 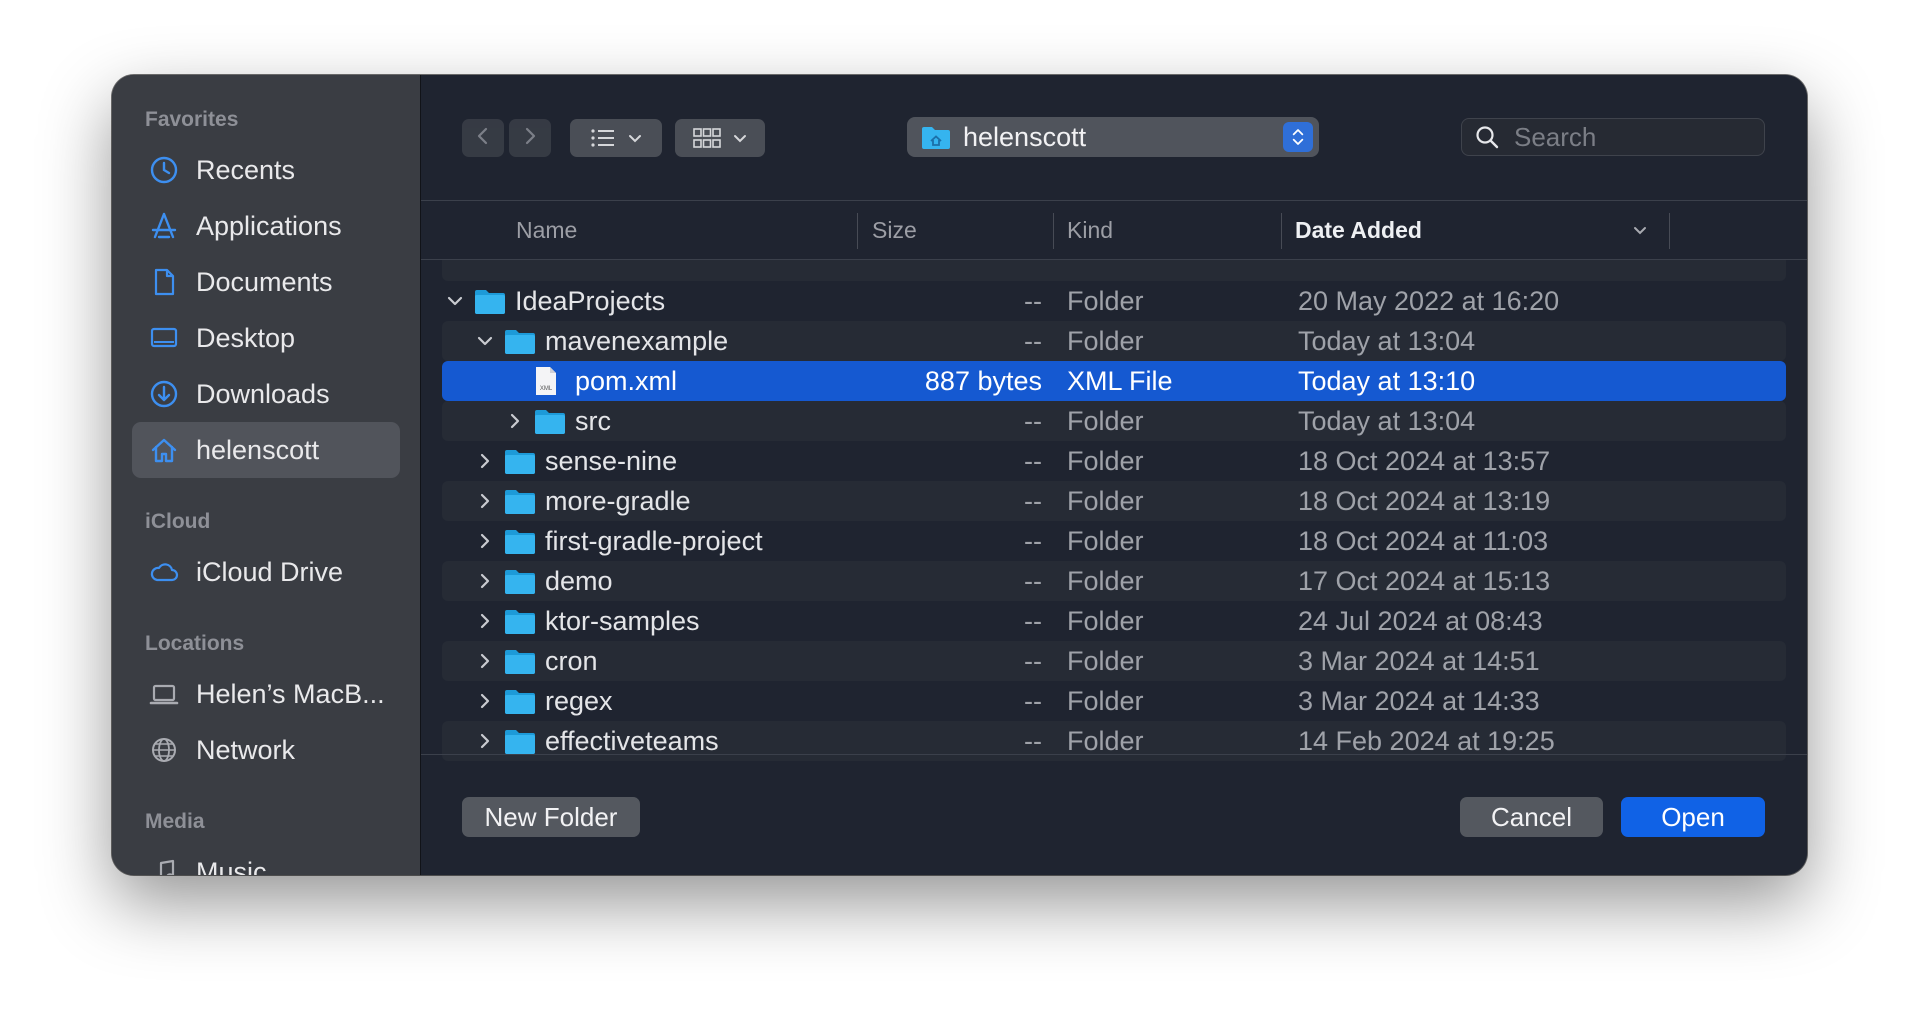 I want to click on home-icon, so click(x=164, y=450).